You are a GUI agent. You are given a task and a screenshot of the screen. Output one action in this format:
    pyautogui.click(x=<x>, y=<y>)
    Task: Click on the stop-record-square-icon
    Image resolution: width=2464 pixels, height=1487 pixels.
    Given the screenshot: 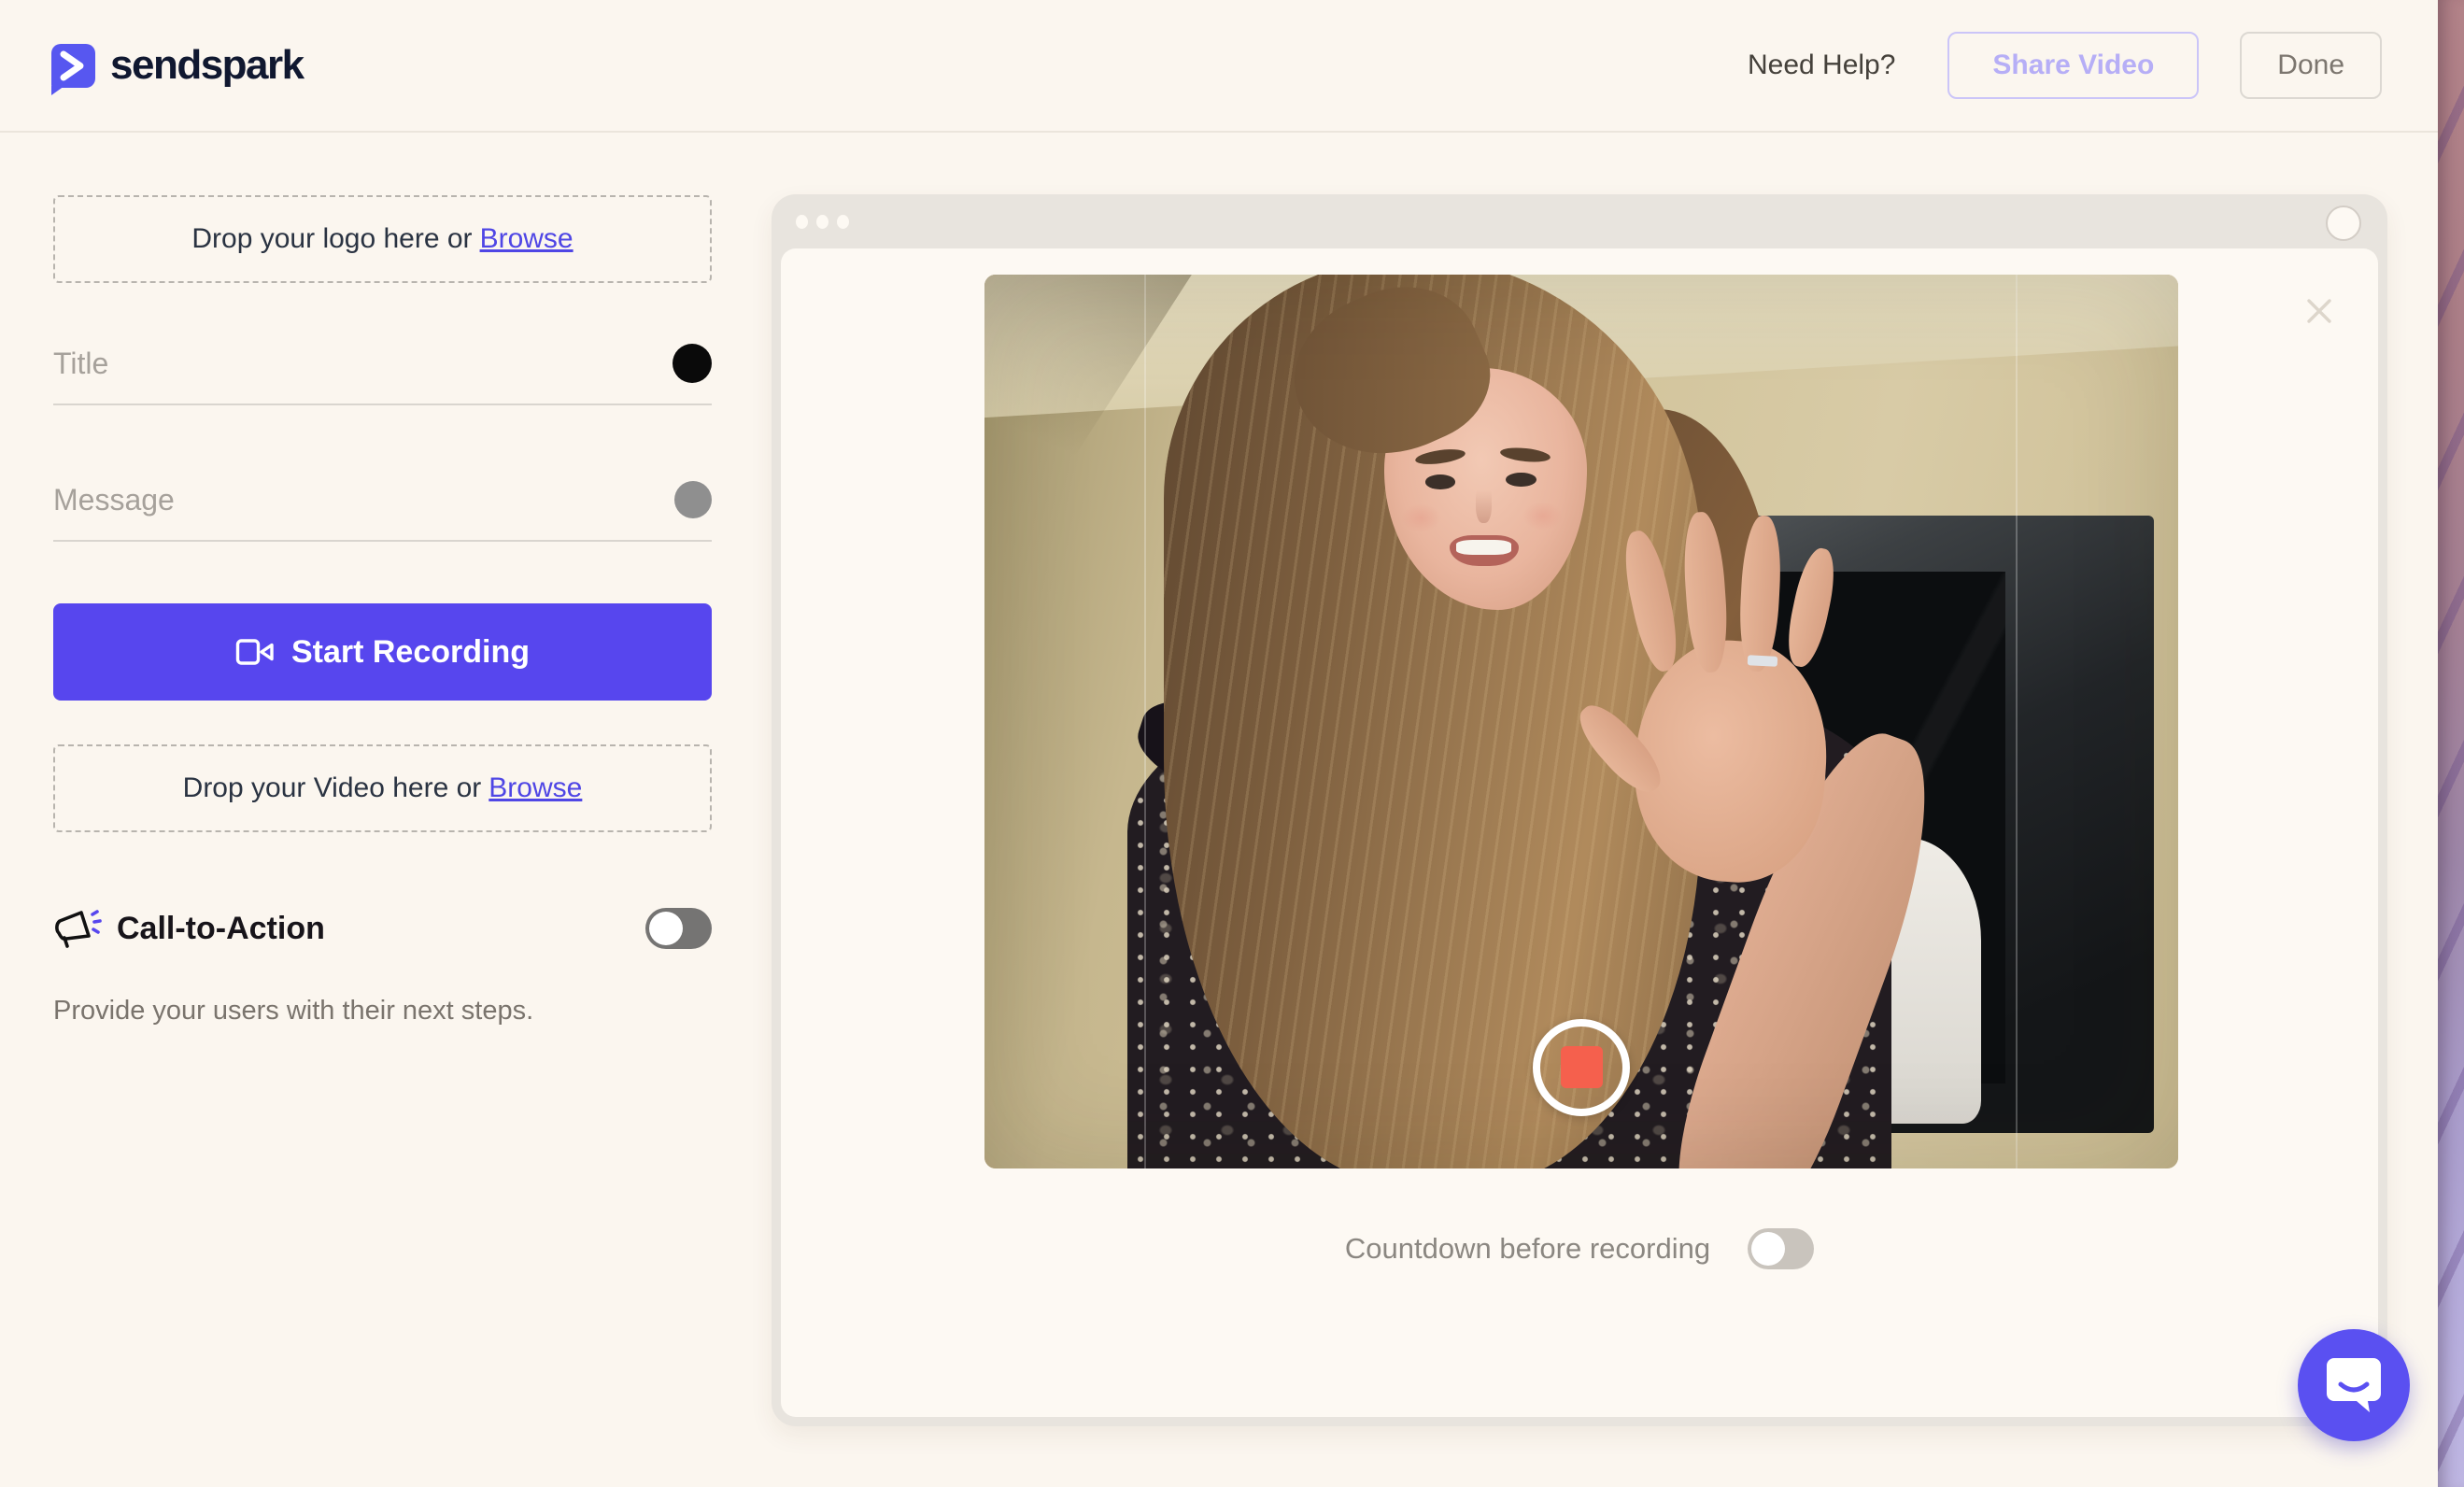 What is the action you would take?
    pyautogui.click(x=1581, y=1067)
    